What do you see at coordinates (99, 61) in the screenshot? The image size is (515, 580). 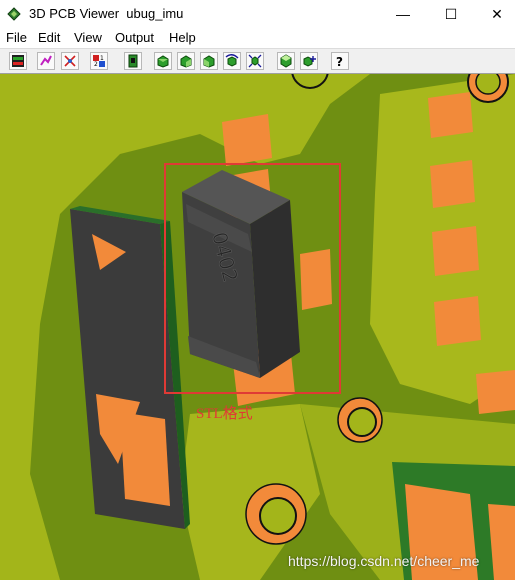 I see `numbers-icon: 12` at bounding box center [99, 61].